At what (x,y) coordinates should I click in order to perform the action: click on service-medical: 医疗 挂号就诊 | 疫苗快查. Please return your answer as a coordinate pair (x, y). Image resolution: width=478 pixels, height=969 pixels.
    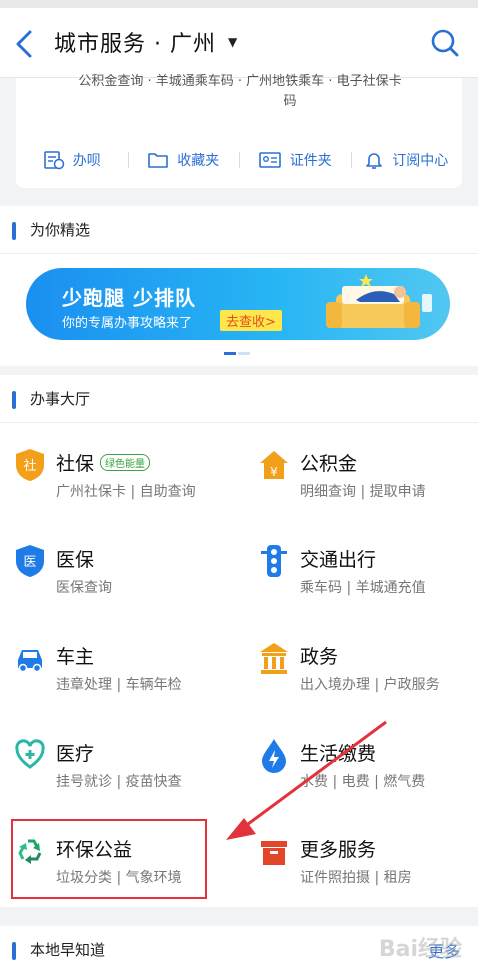
    Looking at the image, I should click on (115, 761).